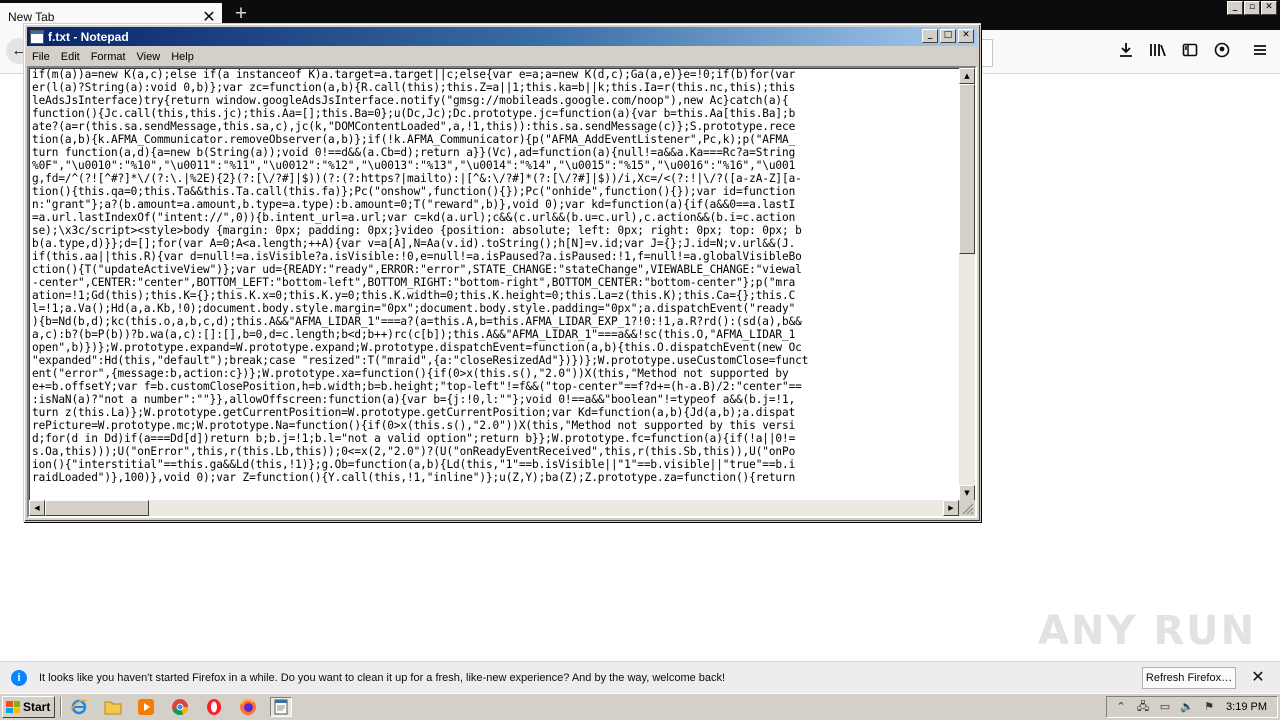  I want to click on firefox-icon, so click(248, 707).